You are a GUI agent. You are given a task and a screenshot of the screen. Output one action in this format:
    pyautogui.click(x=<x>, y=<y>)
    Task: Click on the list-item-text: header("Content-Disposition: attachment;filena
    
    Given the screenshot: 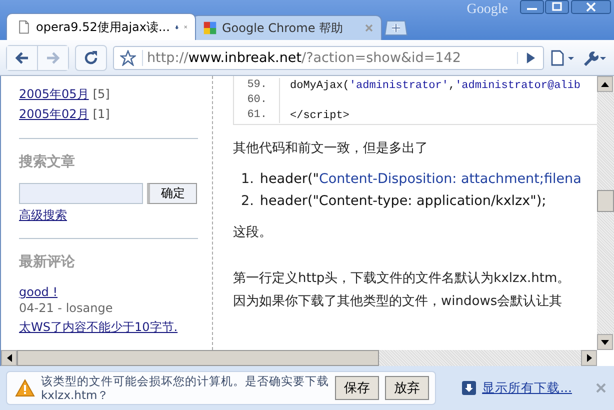 What is the action you would take?
    pyautogui.click(x=421, y=179)
    